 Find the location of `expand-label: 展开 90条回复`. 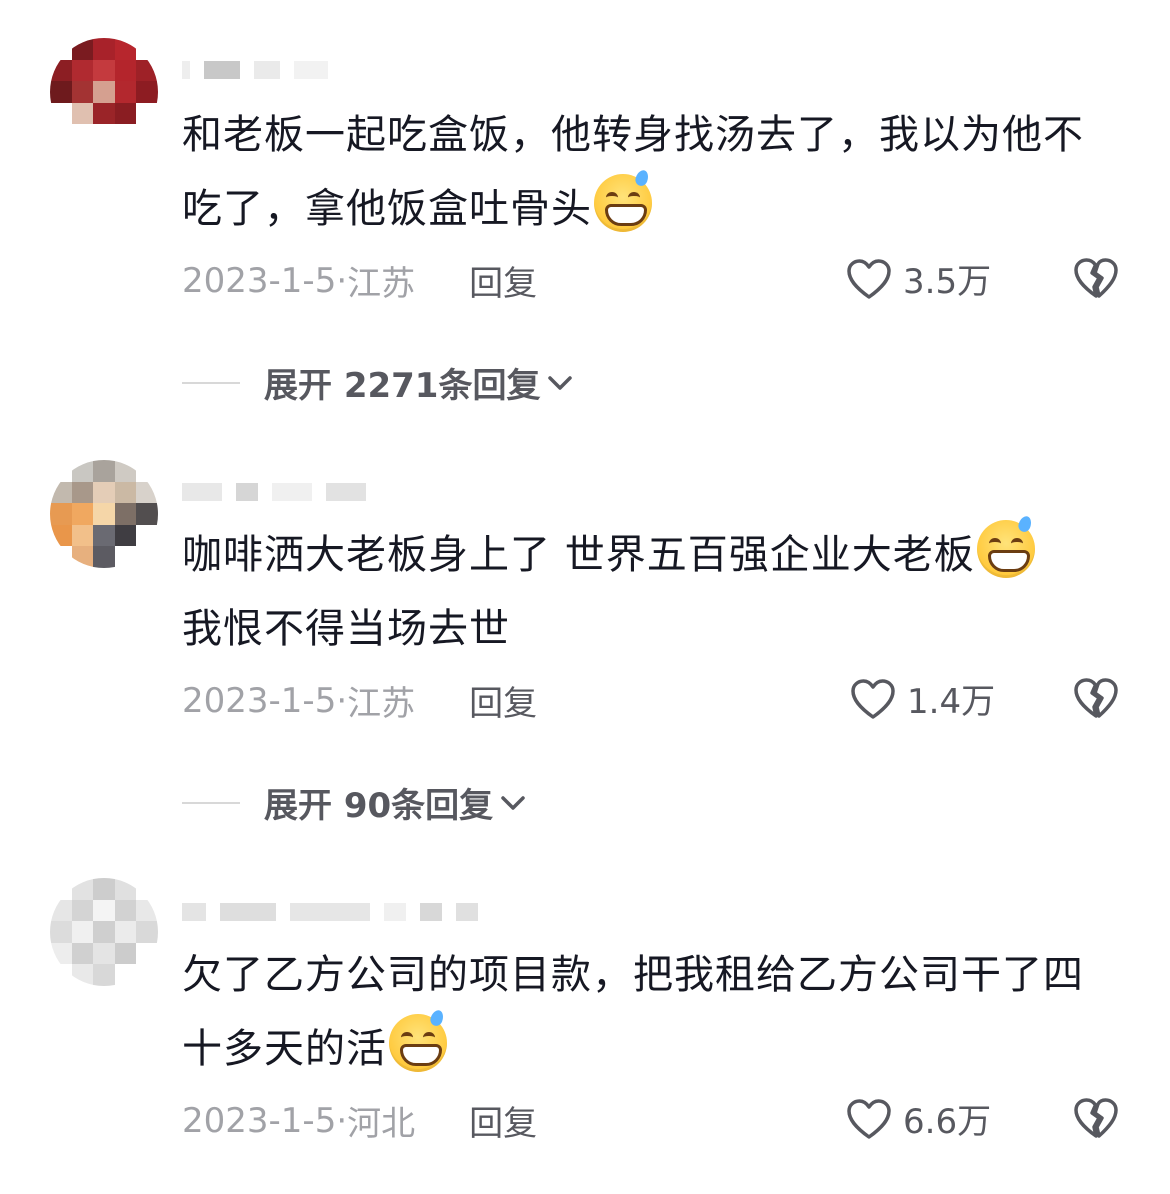

expand-label: 展开 90条回复 is located at coordinates (379, 806).